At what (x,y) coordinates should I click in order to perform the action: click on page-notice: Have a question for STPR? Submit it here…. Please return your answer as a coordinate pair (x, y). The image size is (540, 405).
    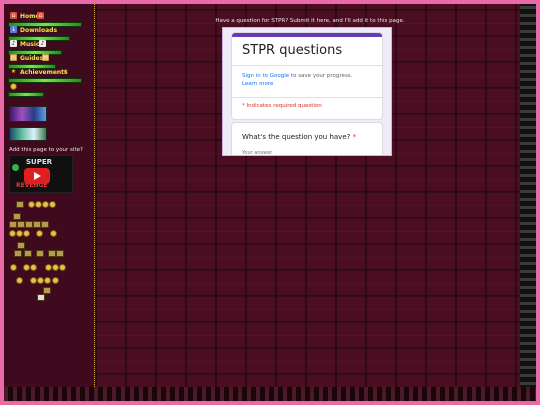
    Looking at the image, I should click on (310, 21).